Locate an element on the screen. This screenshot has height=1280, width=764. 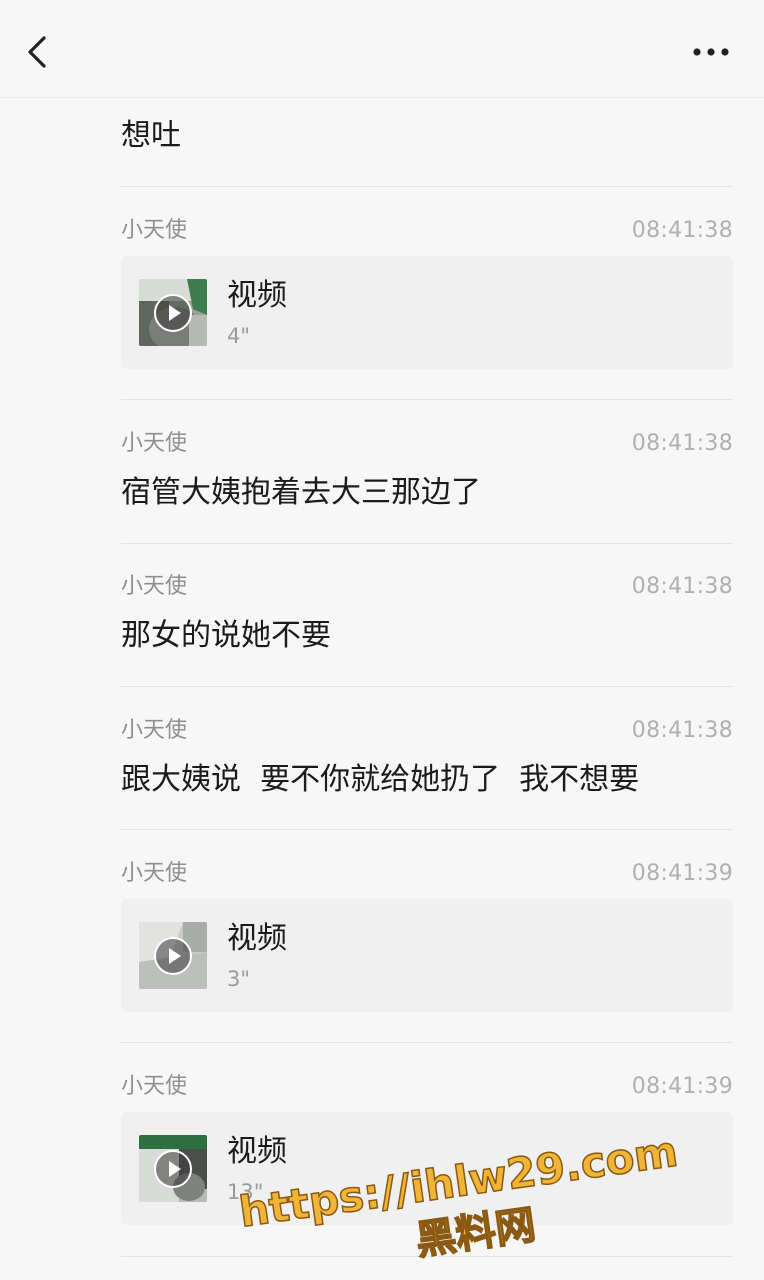
more-button is located at coordinates (711, 52).